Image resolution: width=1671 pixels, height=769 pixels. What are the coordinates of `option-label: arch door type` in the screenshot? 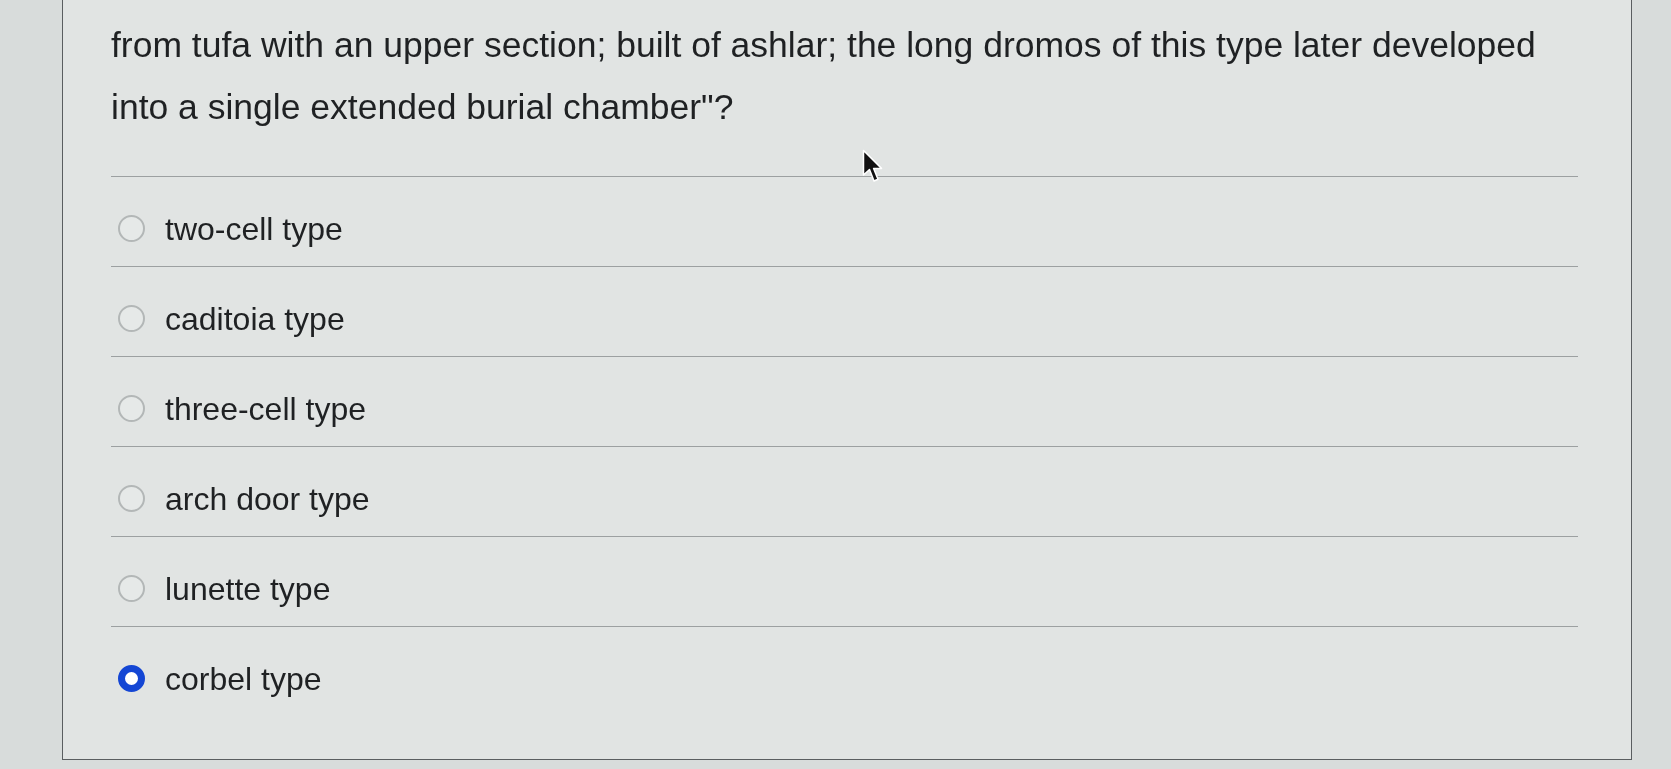 It's located at (267, 498).